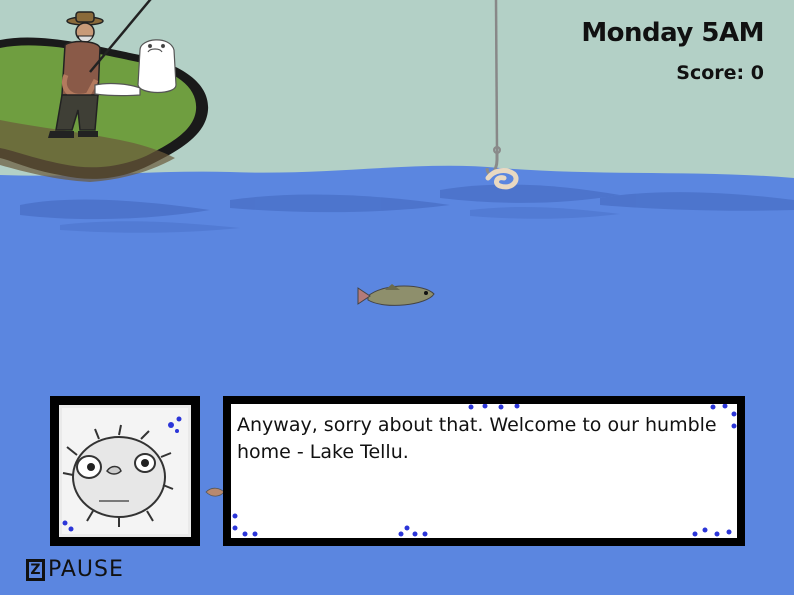 The width and height of the screenshot is (794, 595). I want to click on pufferfish-icon, so click(125, 471).